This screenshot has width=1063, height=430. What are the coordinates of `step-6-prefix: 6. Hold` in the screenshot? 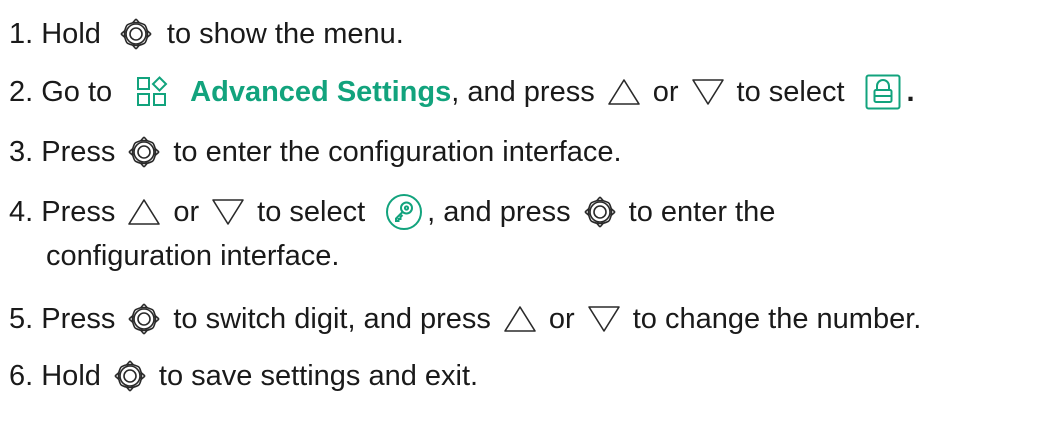 It's located at (55, 376).